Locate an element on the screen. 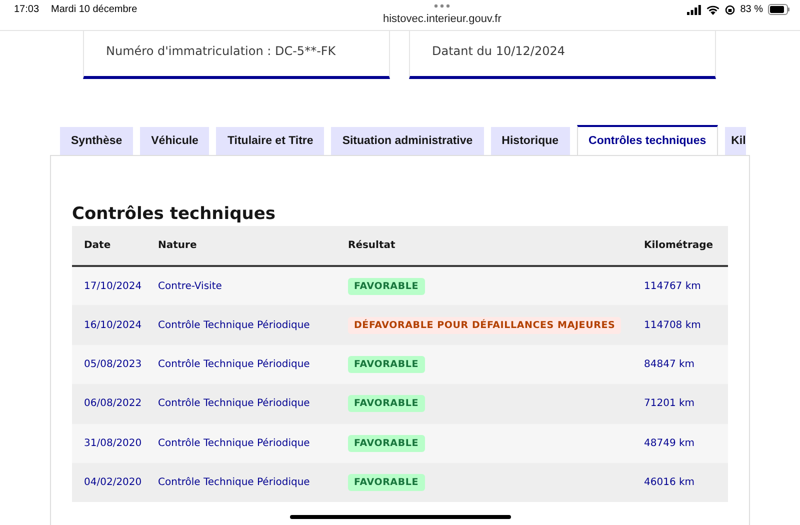 Image resolution: width=800 pixels, height=525 pixels. date-link: 31/08/2020 is located at coordinates (113, 443).